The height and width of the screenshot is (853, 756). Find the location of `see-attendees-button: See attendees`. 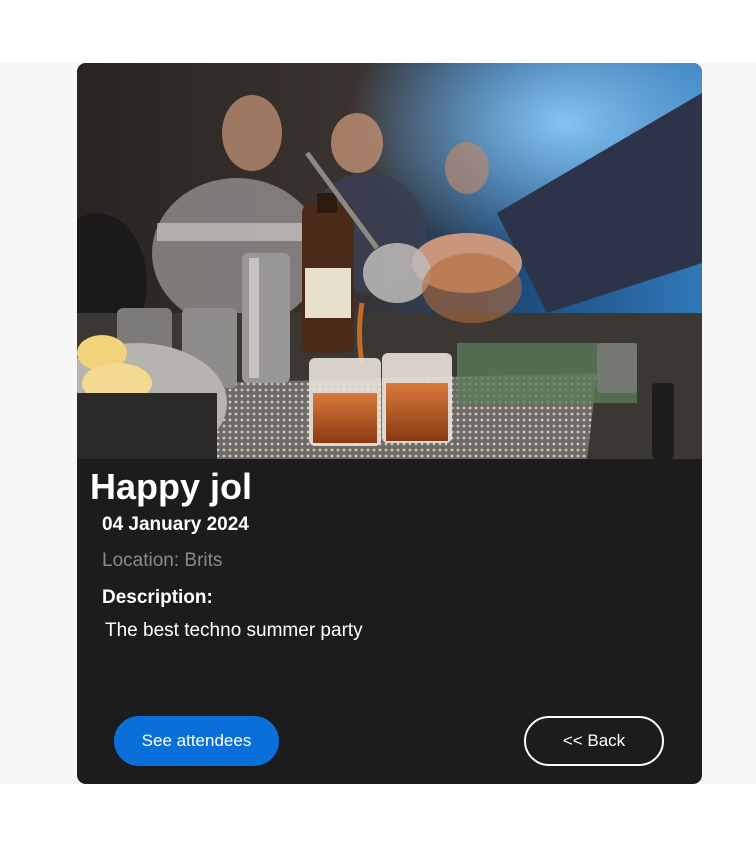

see-attendees-button: See attendees is located at coordinates (196, 741).